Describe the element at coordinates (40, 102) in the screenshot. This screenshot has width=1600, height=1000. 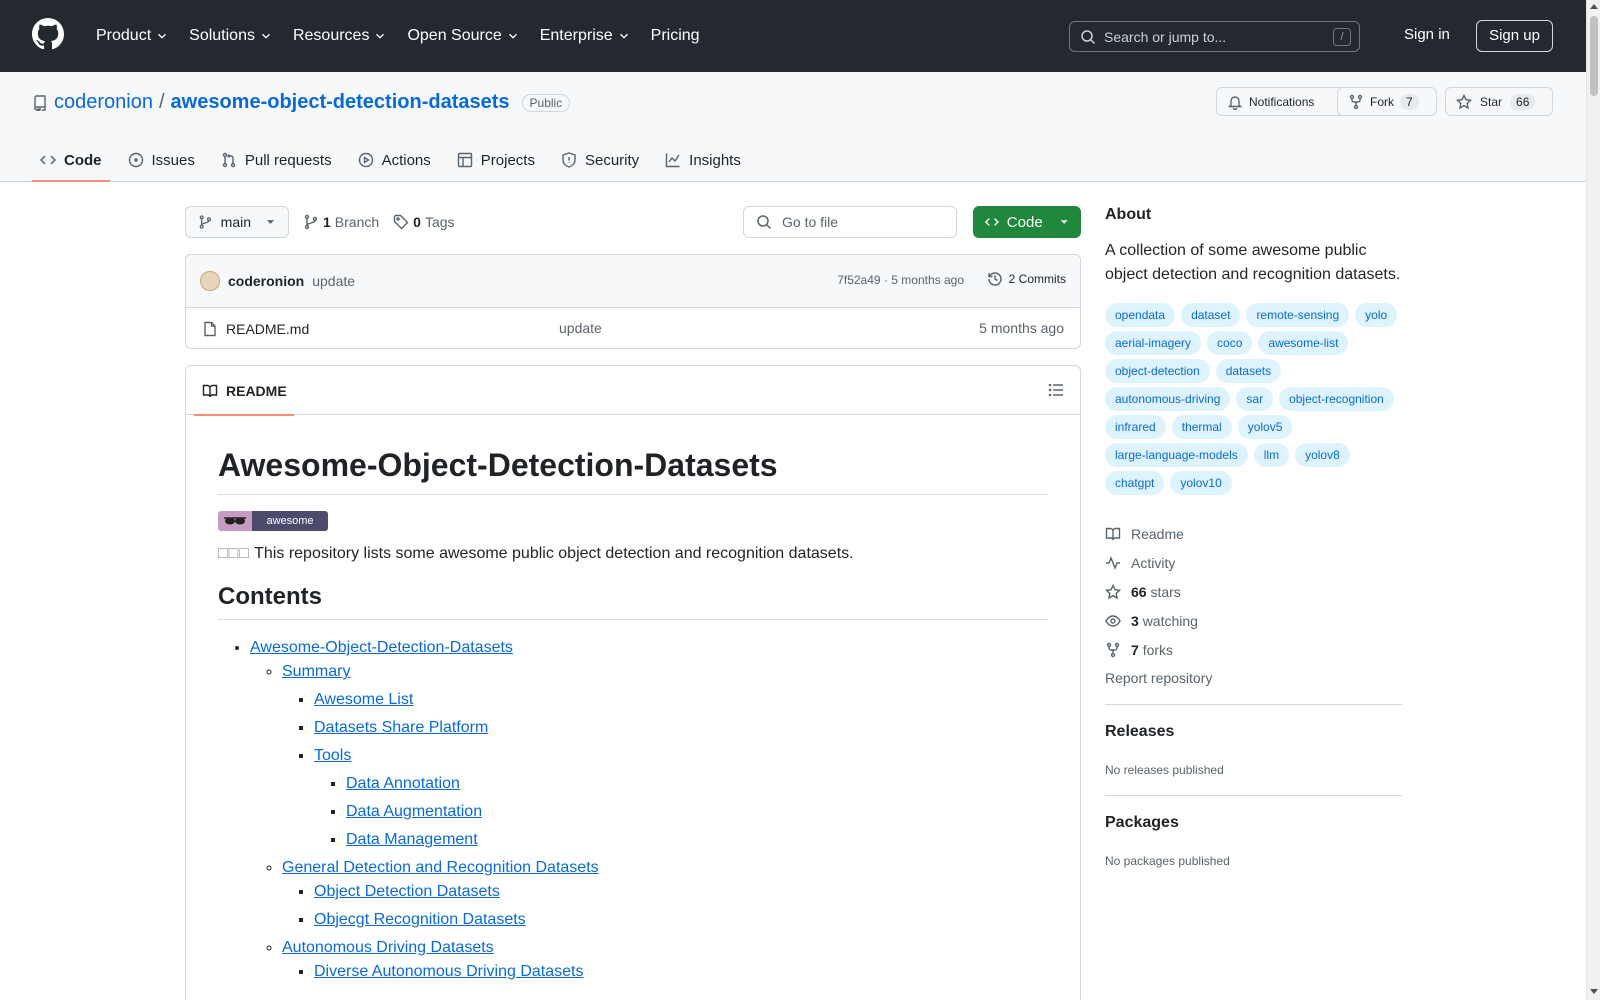
I see `repo-icon` at that location.